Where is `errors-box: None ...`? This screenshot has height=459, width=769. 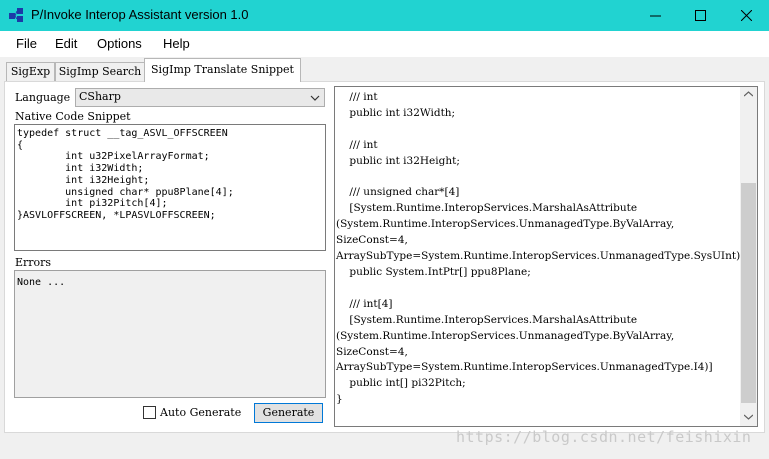 errors-box: None ... is located at coordinates (170, 334).